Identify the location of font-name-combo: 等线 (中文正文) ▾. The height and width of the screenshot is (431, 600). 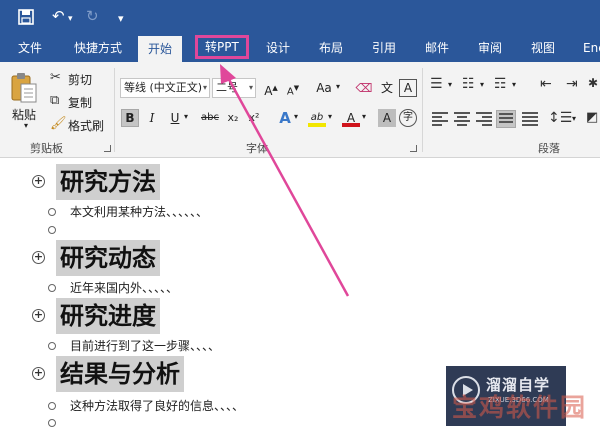
(165, 88).